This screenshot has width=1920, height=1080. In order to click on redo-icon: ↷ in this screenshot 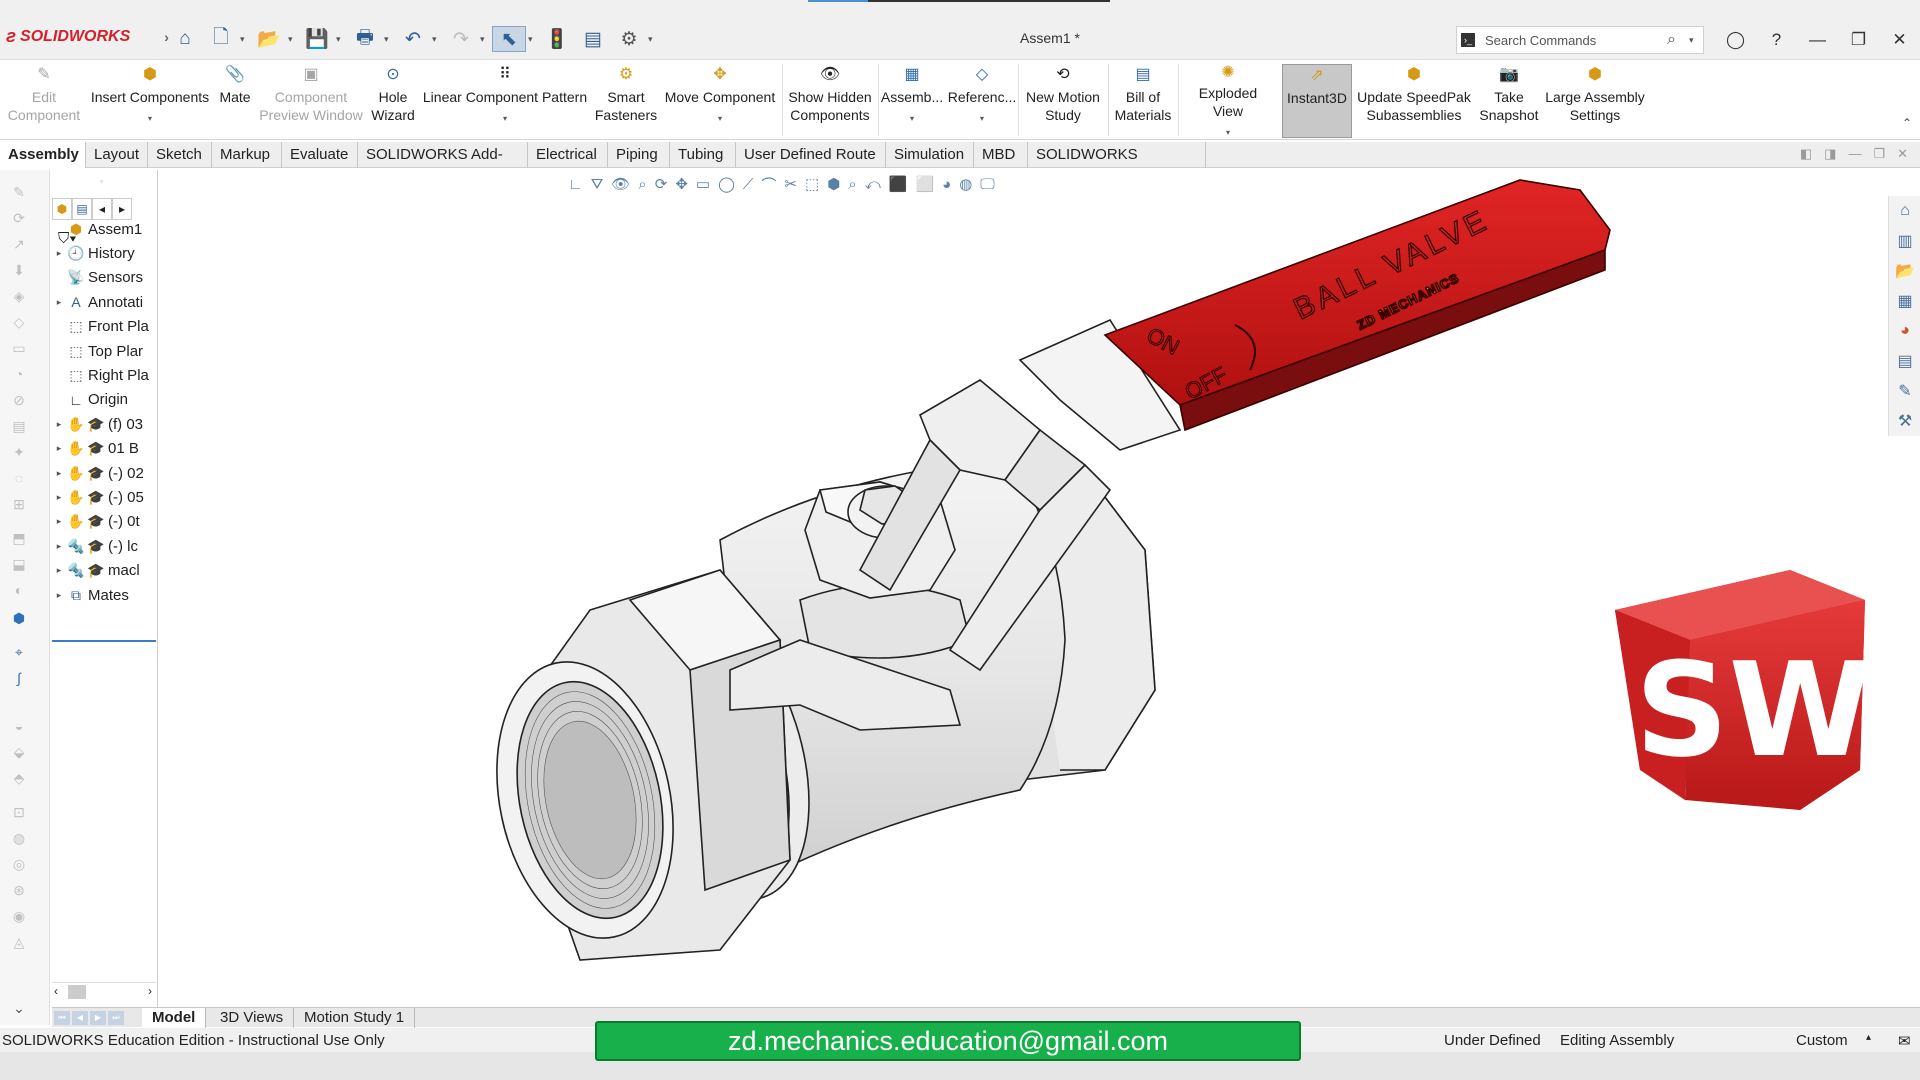, I will do `click(461, 39)`.